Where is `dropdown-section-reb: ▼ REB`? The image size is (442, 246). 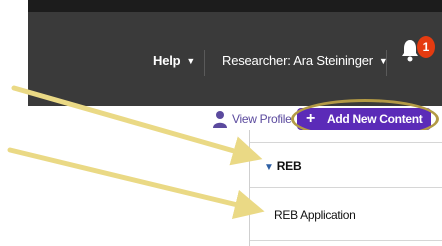 dropdown-section-reb: ▼ REB is located at coordinates (283, 166).